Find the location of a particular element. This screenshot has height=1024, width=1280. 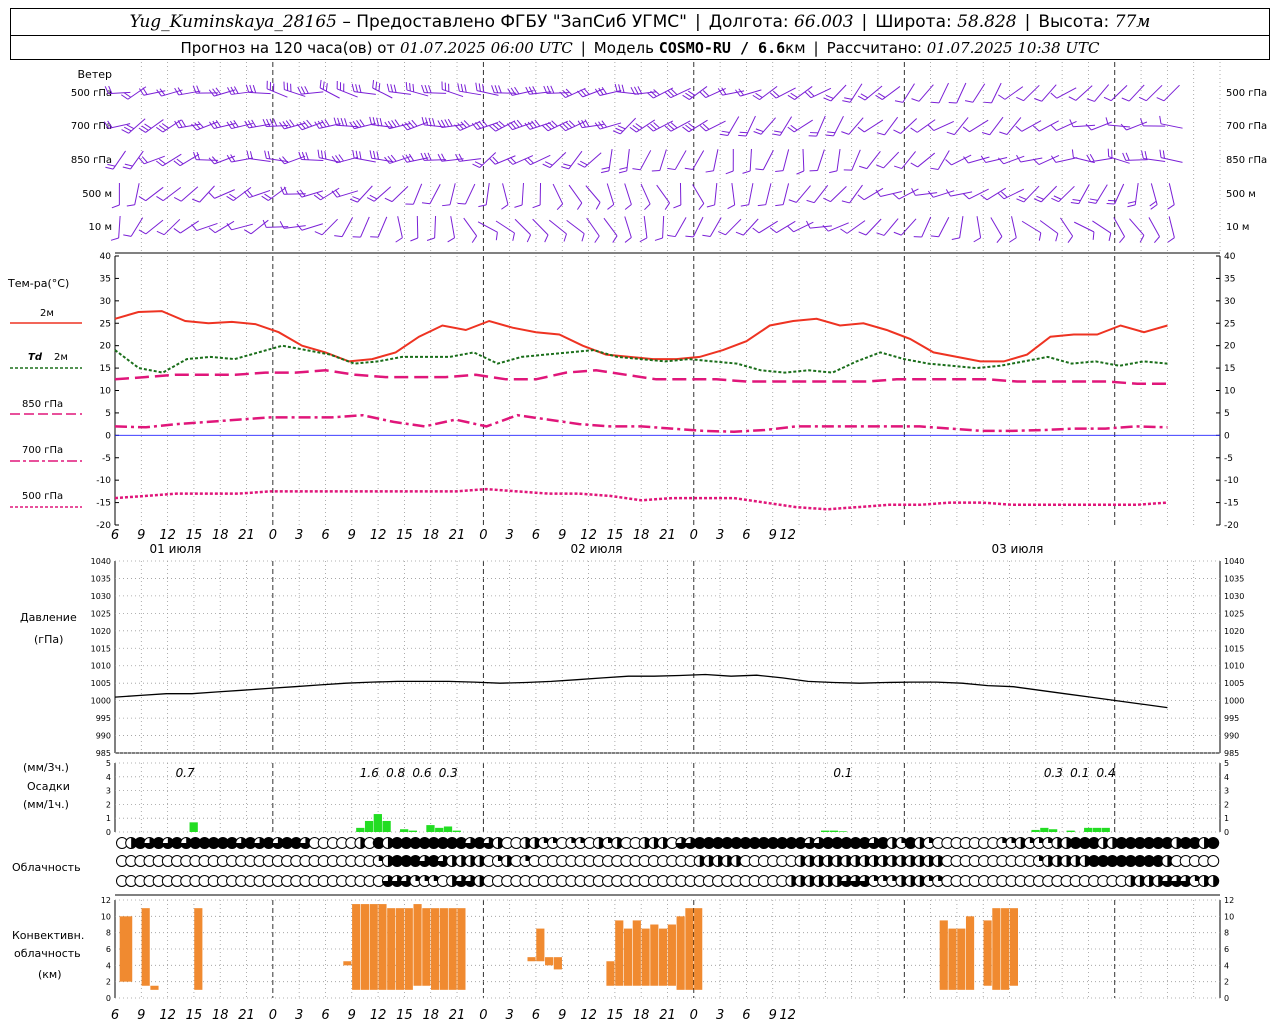

temp-tick-label-right: 25 is located at coordinates (1229, 324).